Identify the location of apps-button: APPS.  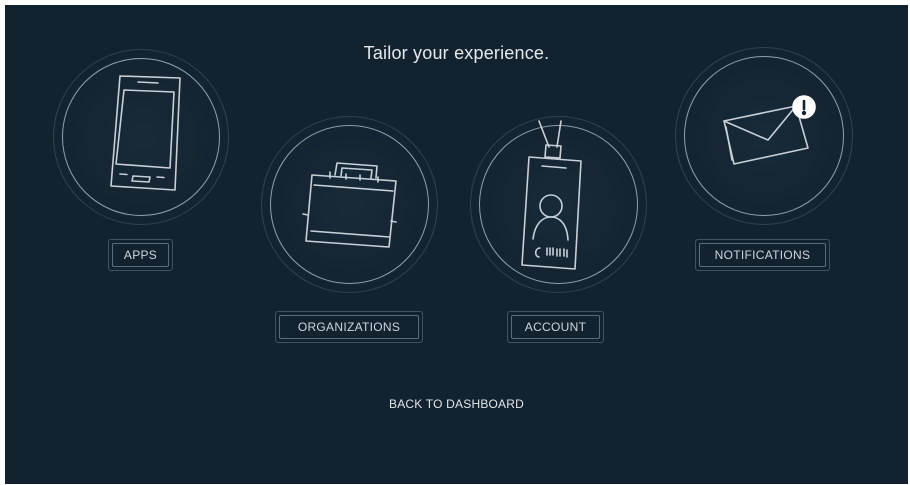
(140, 255).